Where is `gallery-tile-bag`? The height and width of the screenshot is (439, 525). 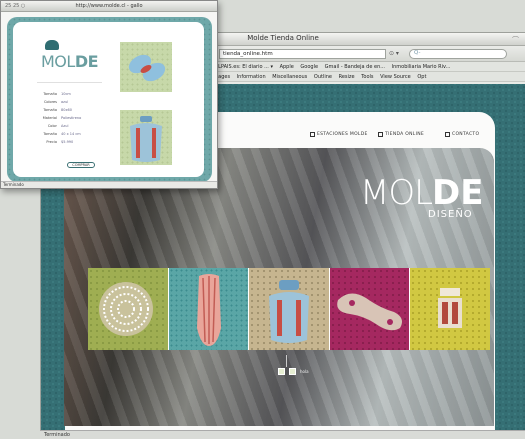
gallery-tile-bag is located at coordinates (289, 309).